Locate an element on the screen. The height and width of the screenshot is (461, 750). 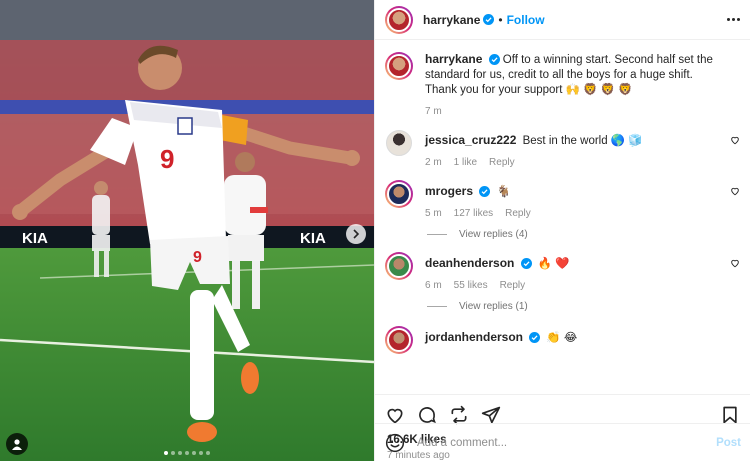
comment-item: jordanhenderson 👏 😂 is located at coordinates (562, 340).